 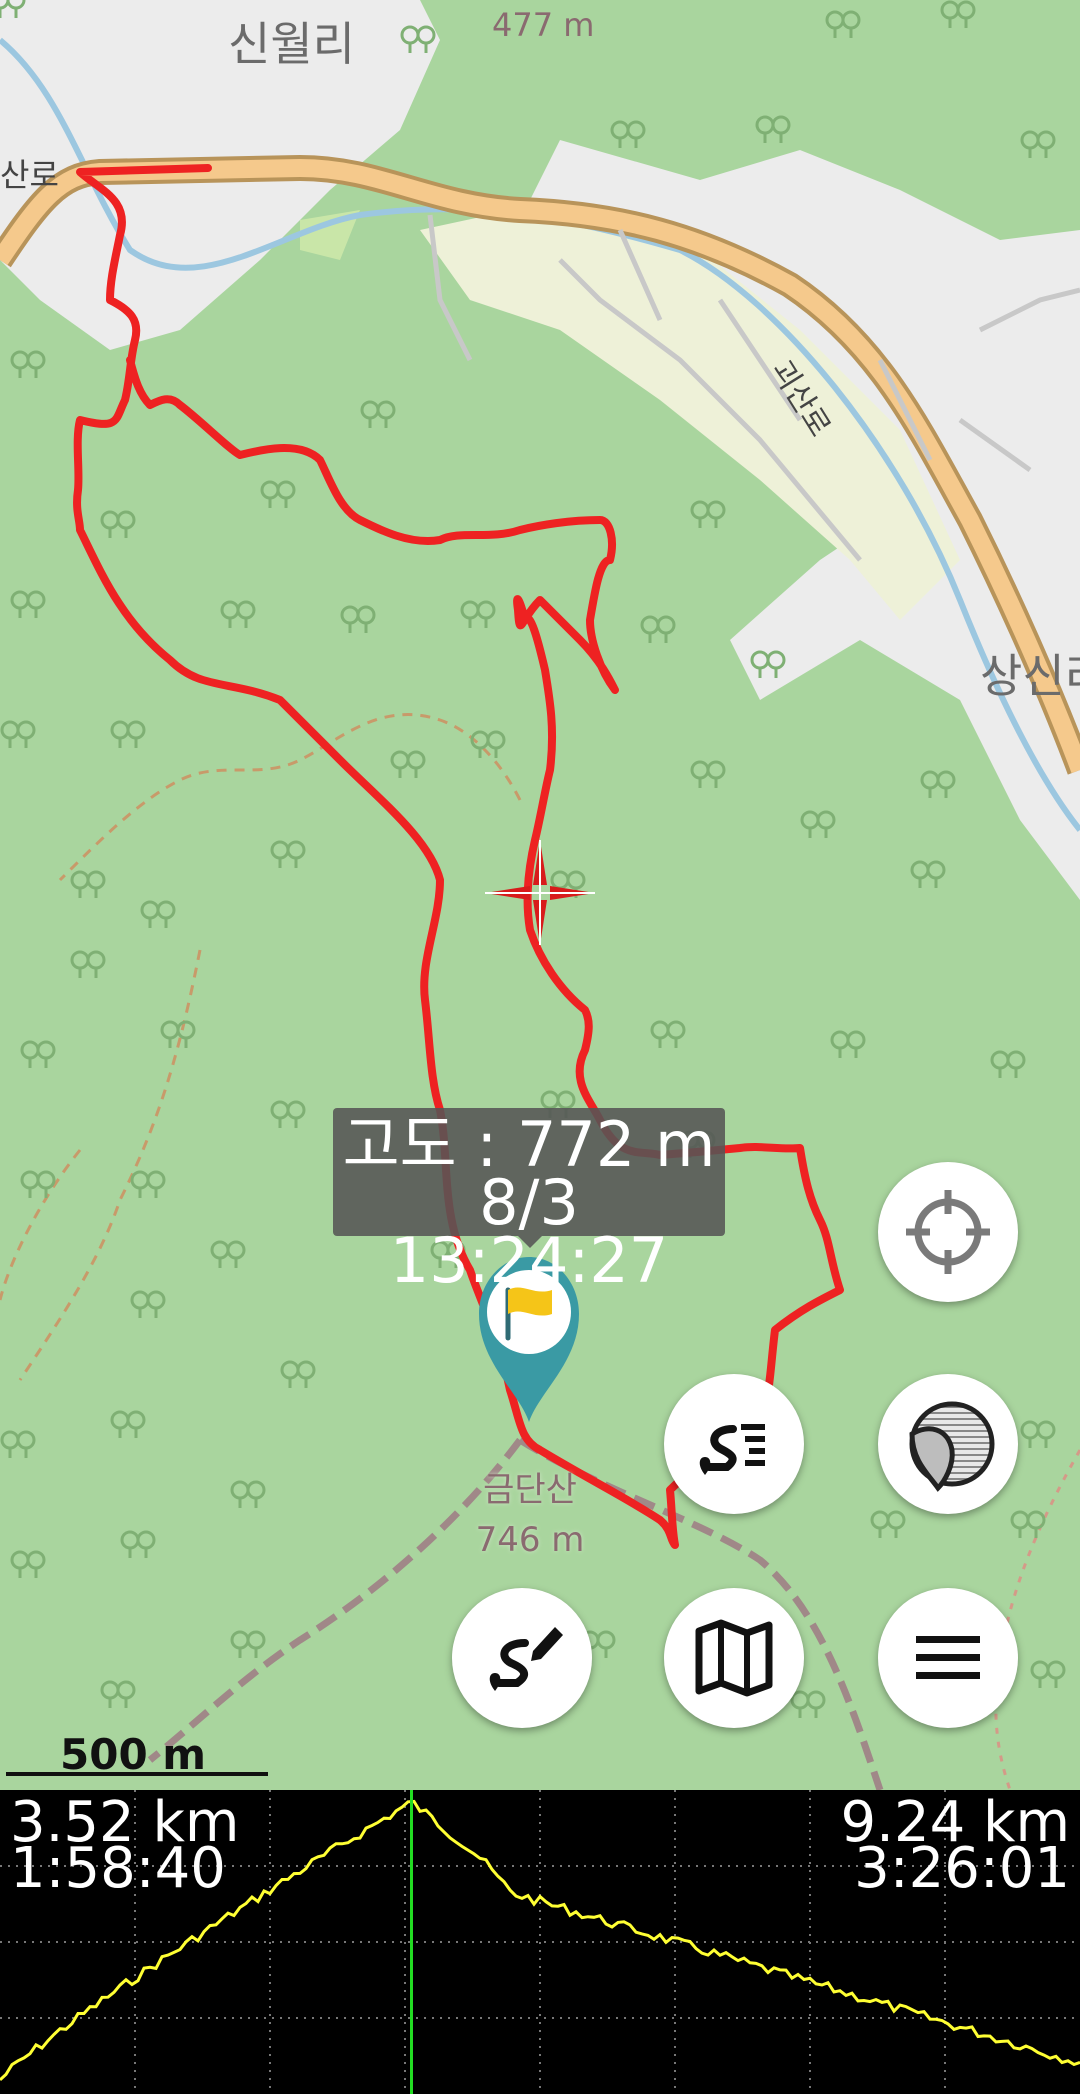 I want to click on scale-line, so click(x=137, y=1774).